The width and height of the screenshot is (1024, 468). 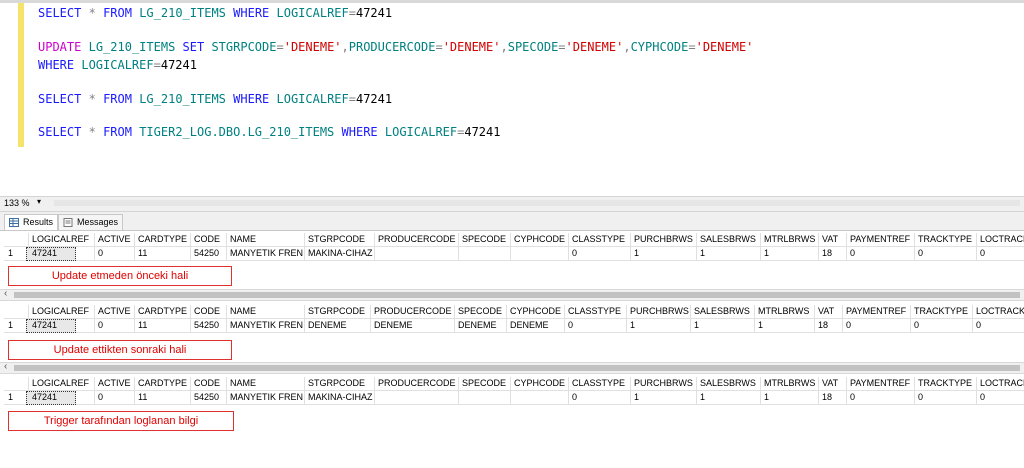 What do you see at coordinates (117, 65) in the screenshot?
I see `sql-line-3: WHERE LOGICALREF=47241` at bounding box center [117, 65].